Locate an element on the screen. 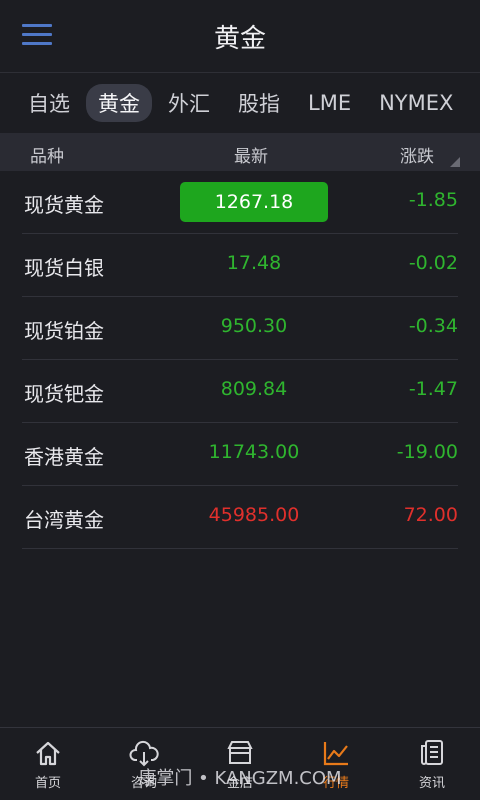 The image size is (480, 800). tab-watchlist: 自选 is located at coordinates (49, 103).